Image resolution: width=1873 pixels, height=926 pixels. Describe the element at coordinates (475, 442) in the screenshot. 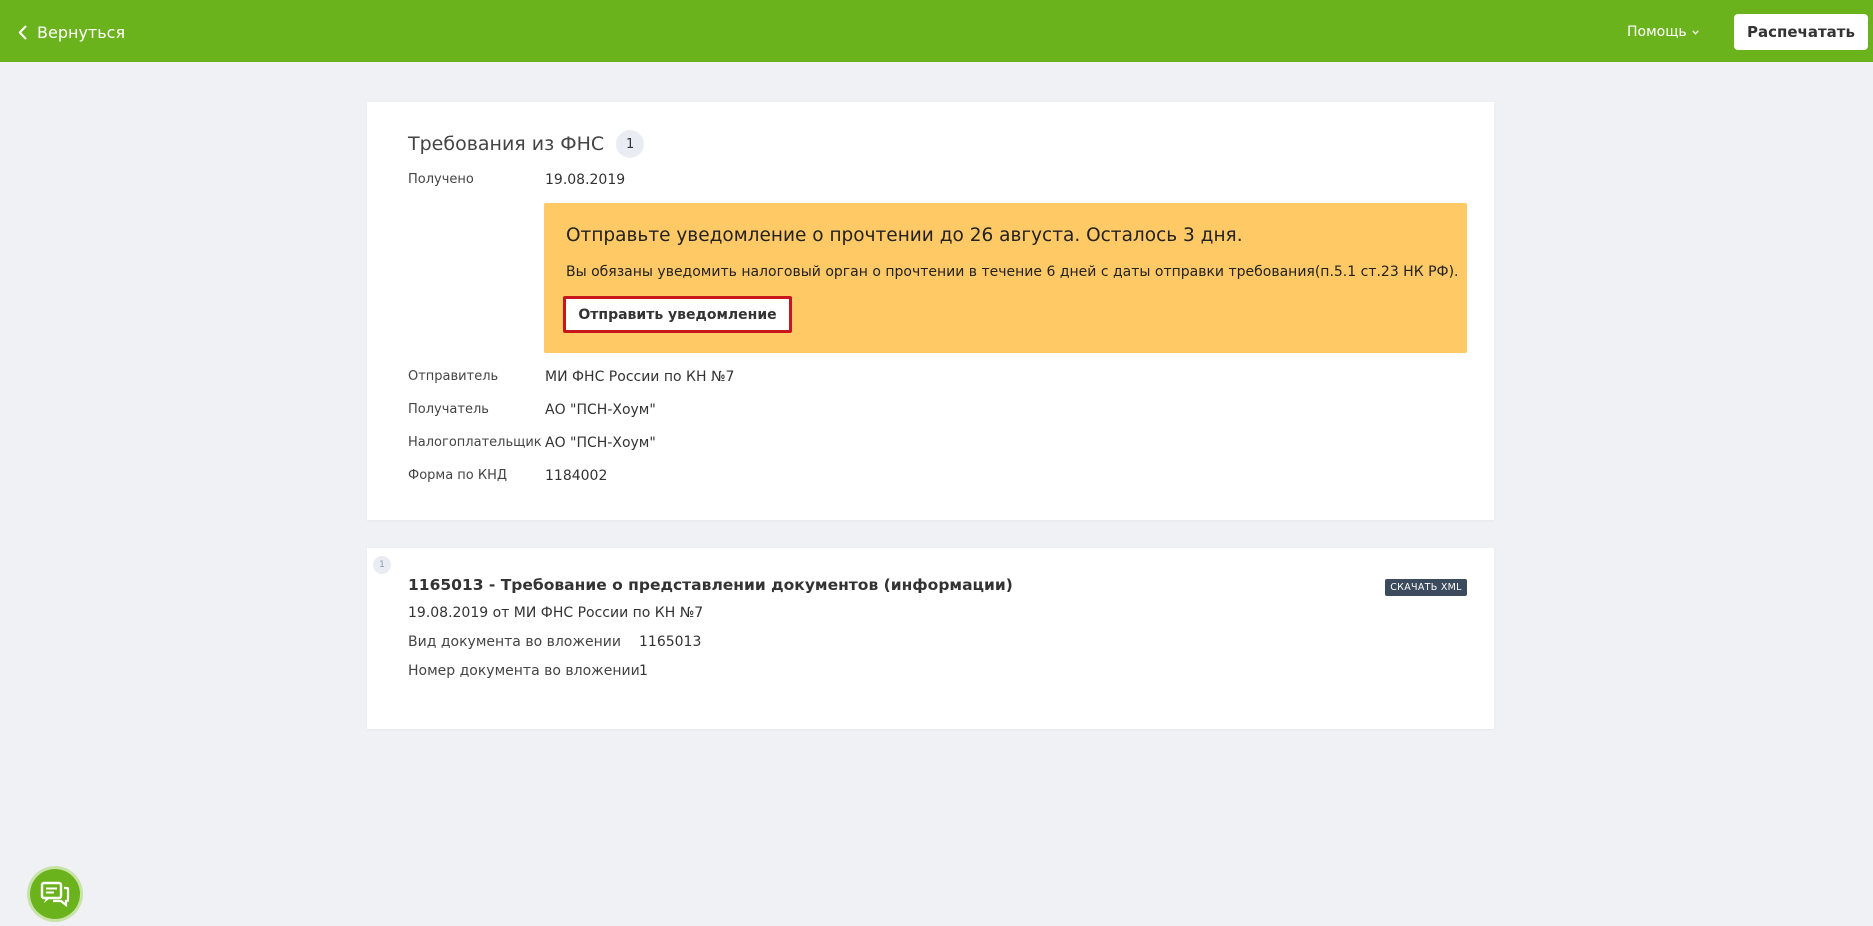

I see `taxpayer-label: Налогоплательщик` at that location.